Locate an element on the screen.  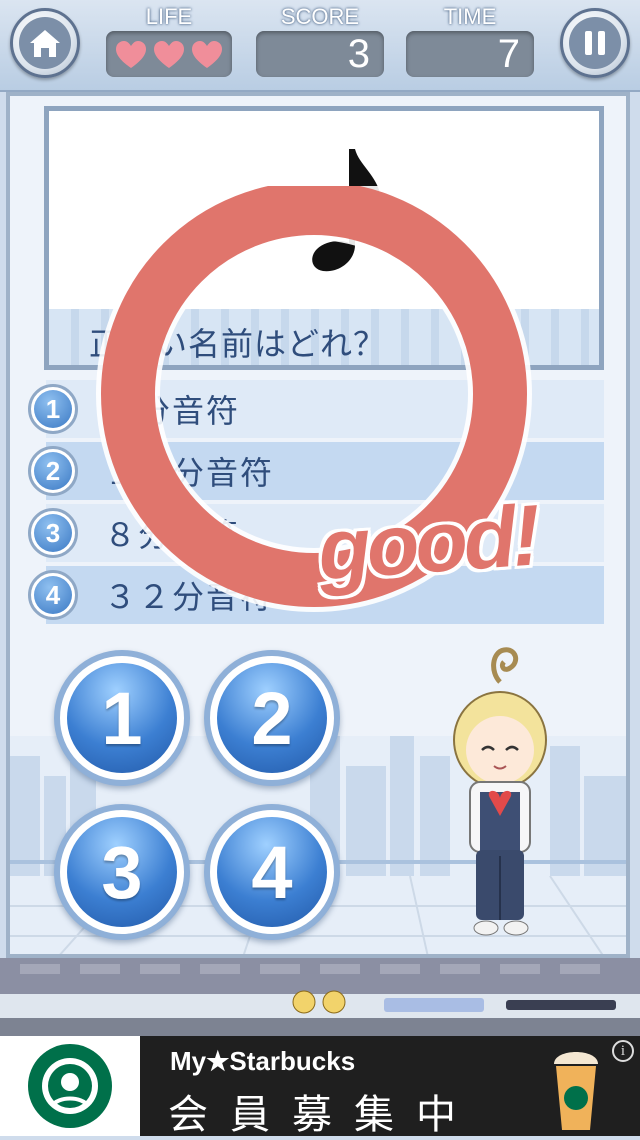
home-button is located at coordinates (45, 43).